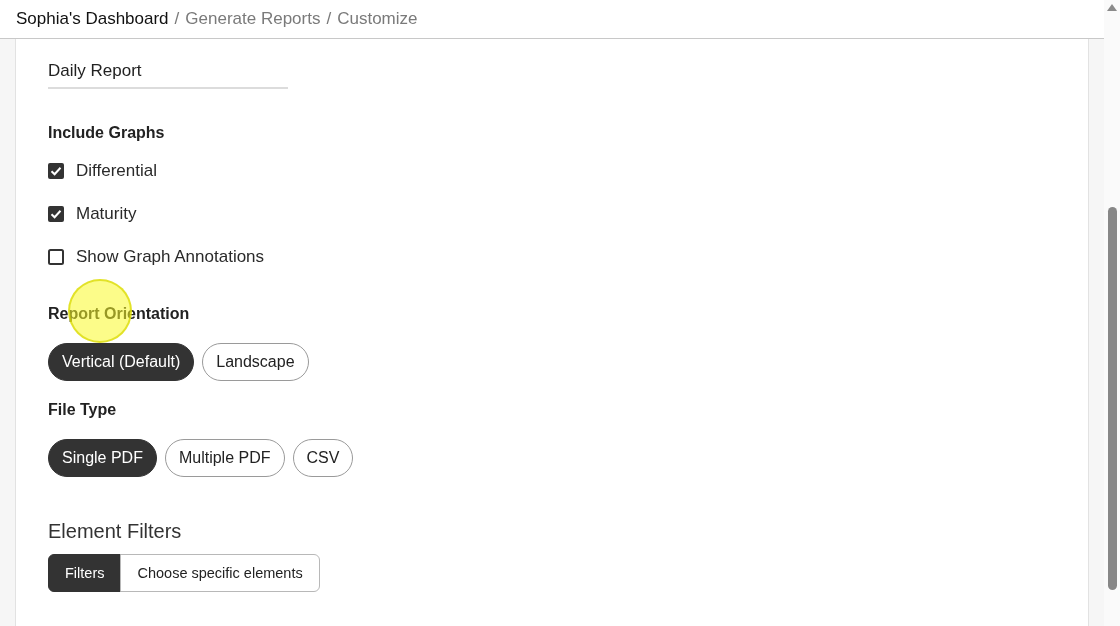 This screenshot has width=1120, height=626. I want to click on checkbox-label: Show Graph Annotations, so click(170, 257).